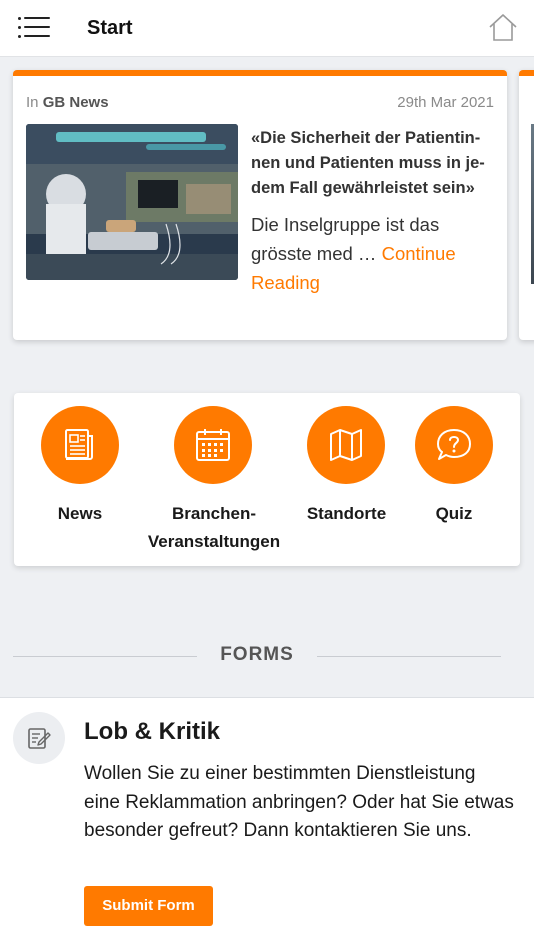  What do you see at coordinates (80, 445) in the screenshot?
I see `newspaper-icon` at bounding box center [80, 445].